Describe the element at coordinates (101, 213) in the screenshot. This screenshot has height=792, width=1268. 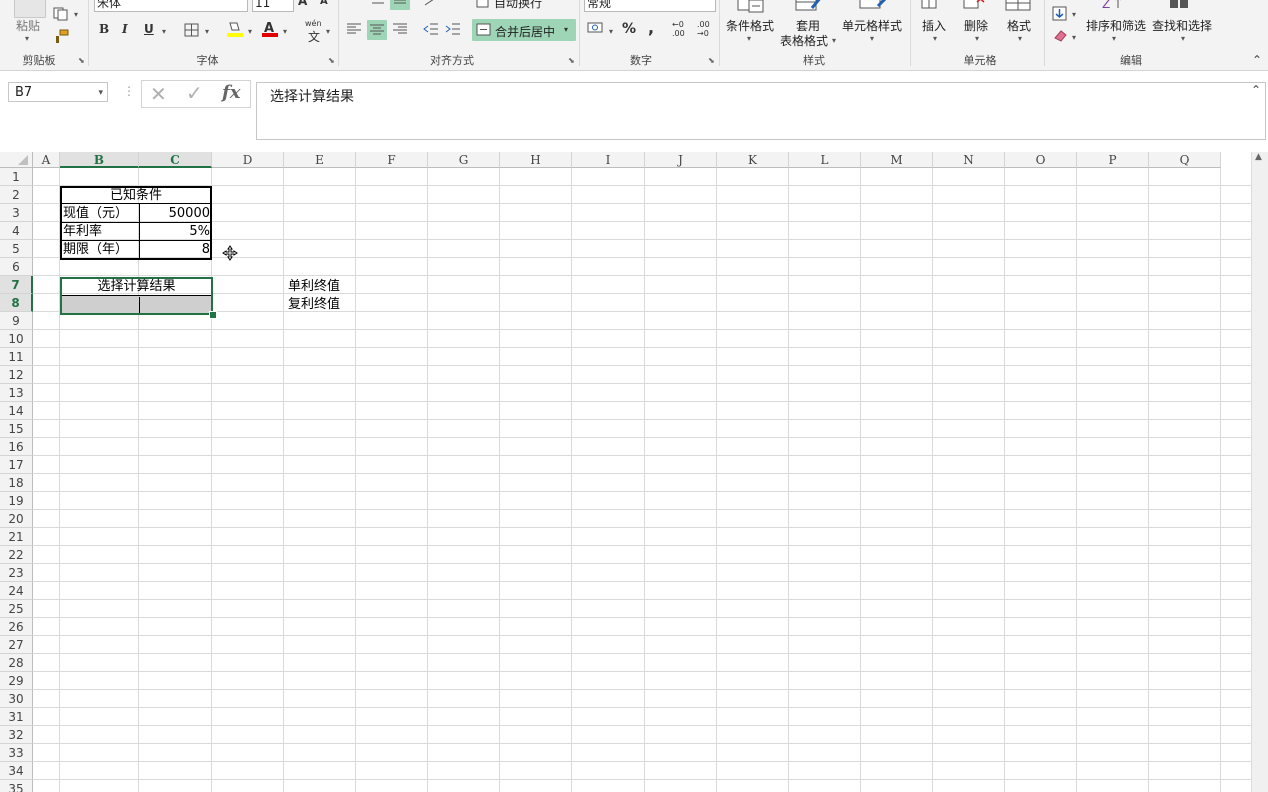
I see `cell-B3: 现值（元）` at that location.